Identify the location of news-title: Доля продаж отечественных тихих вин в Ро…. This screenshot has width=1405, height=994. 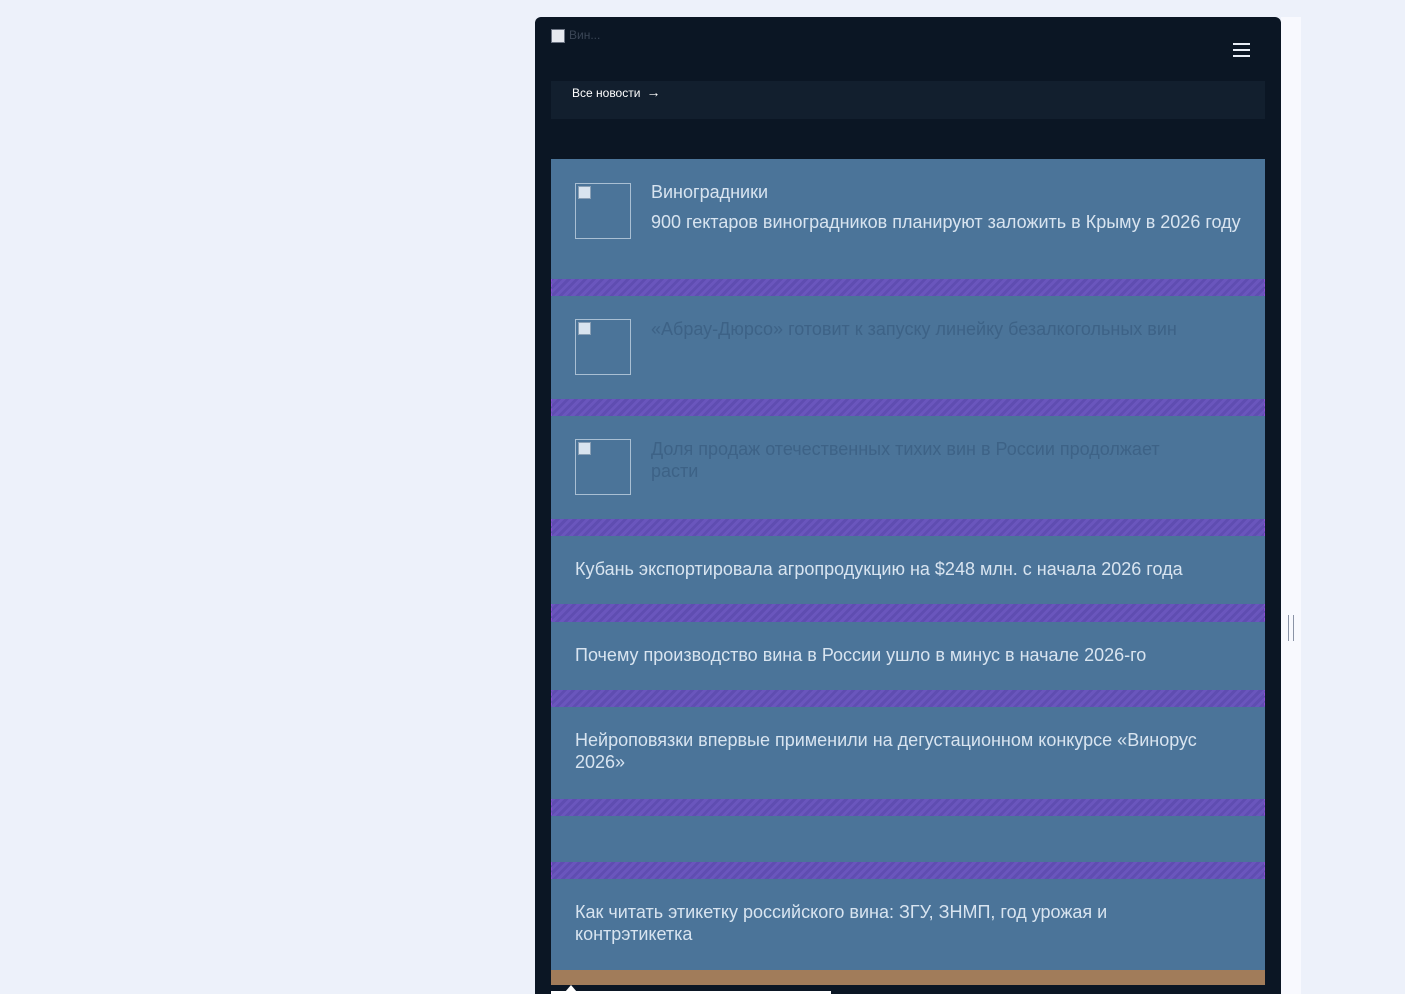
(905, 460).